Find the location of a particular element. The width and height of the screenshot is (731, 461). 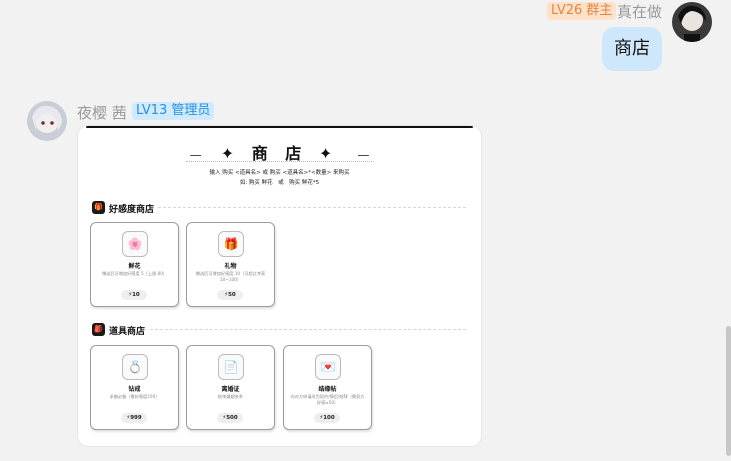

shop-item: 🌸 鲜花 赠送后可增加好感度 5（上限 80） ⚡10 is located at coordinates (134, 264).